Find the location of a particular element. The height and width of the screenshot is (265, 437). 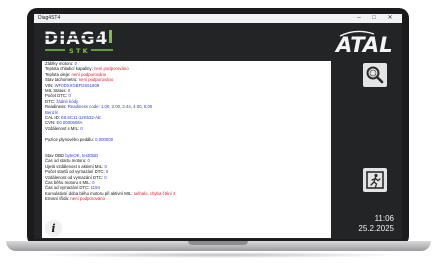

maximize-button: □ is located at coordinates (374, 18).